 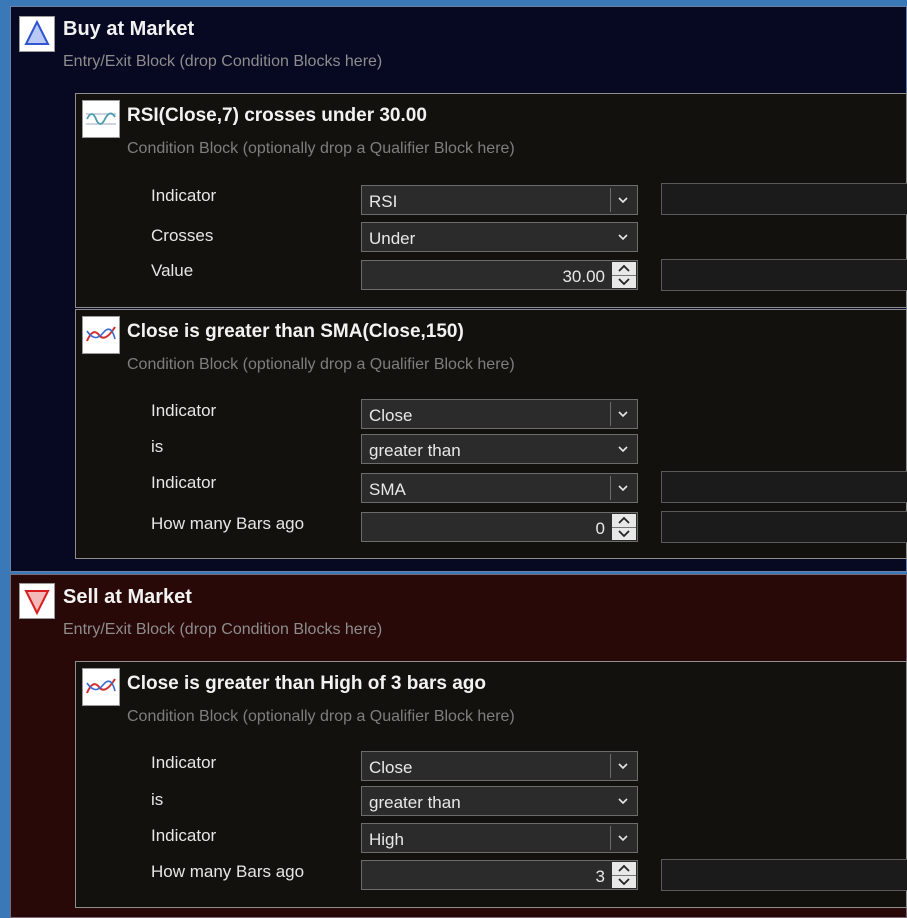 I want to click on condition-title: RSI(Close,7) crosses under 30.00, so click(x=277, y=115).